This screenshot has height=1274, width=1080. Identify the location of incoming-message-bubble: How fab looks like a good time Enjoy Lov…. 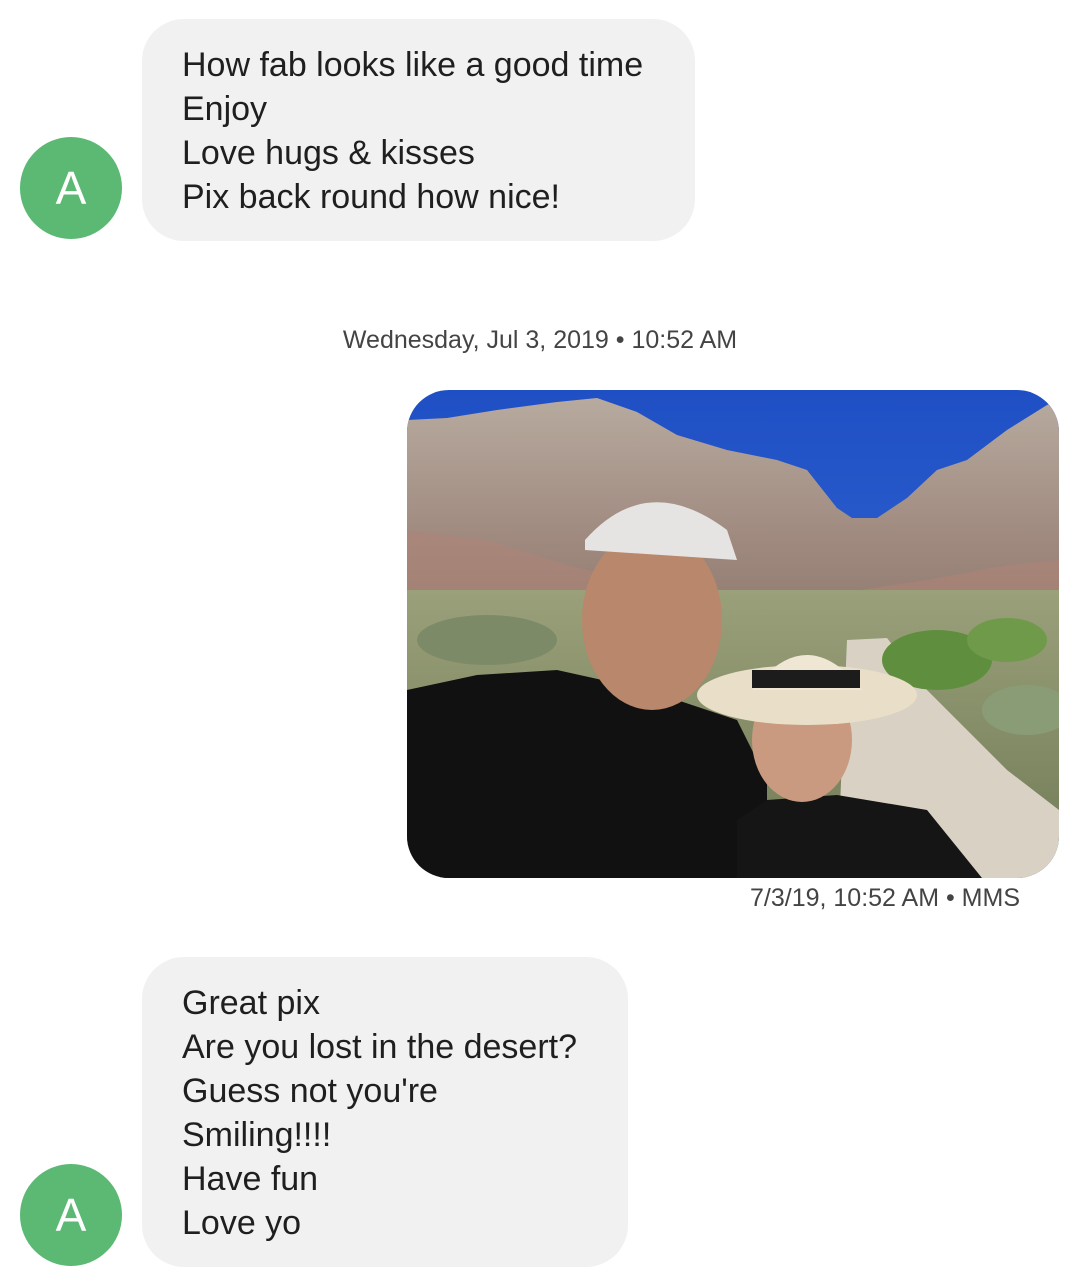
(418, 130).